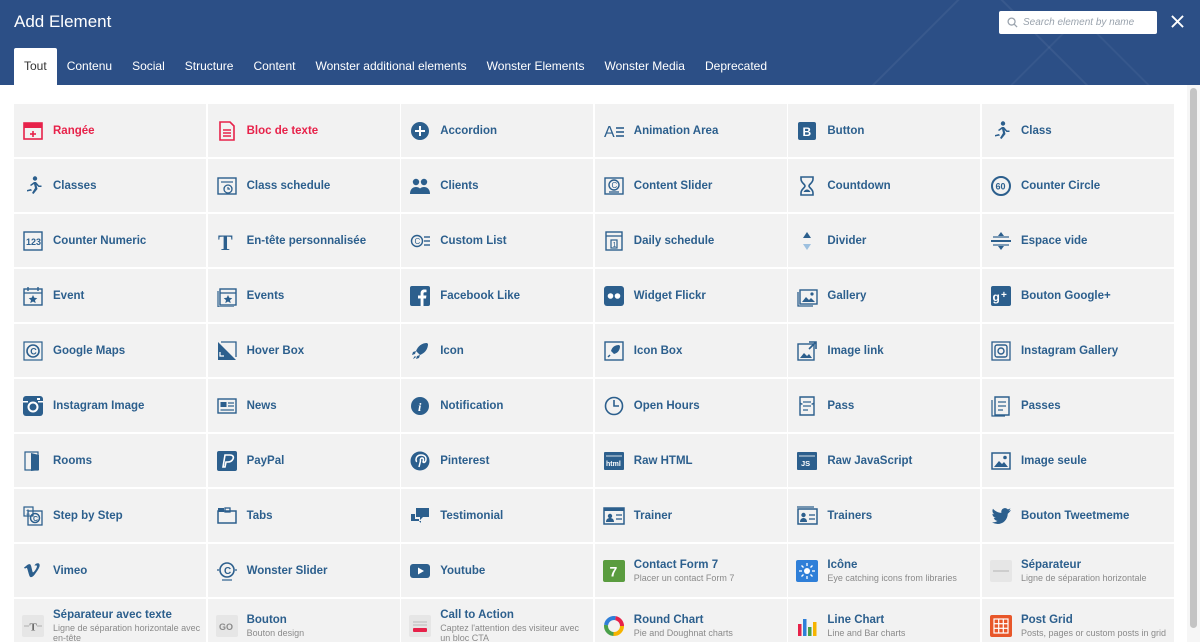  Describe the element at coordinates (303, 240) in the screenshot. I see `element-en-tete-personnalisee: T En-tête personnalisée` at that location.